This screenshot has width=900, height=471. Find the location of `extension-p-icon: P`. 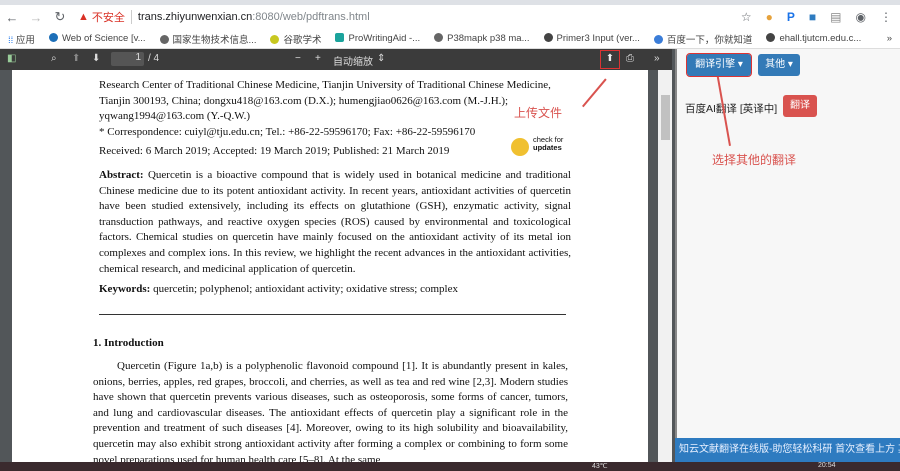

extension-p-icon: P is located at coordinates (791, 17).